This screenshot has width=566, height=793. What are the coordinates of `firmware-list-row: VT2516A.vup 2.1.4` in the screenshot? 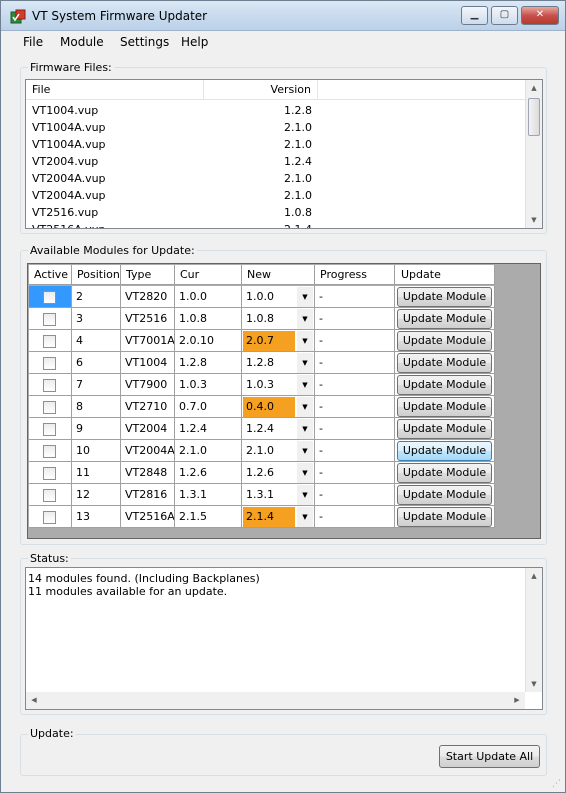 It's located at (276, 224).